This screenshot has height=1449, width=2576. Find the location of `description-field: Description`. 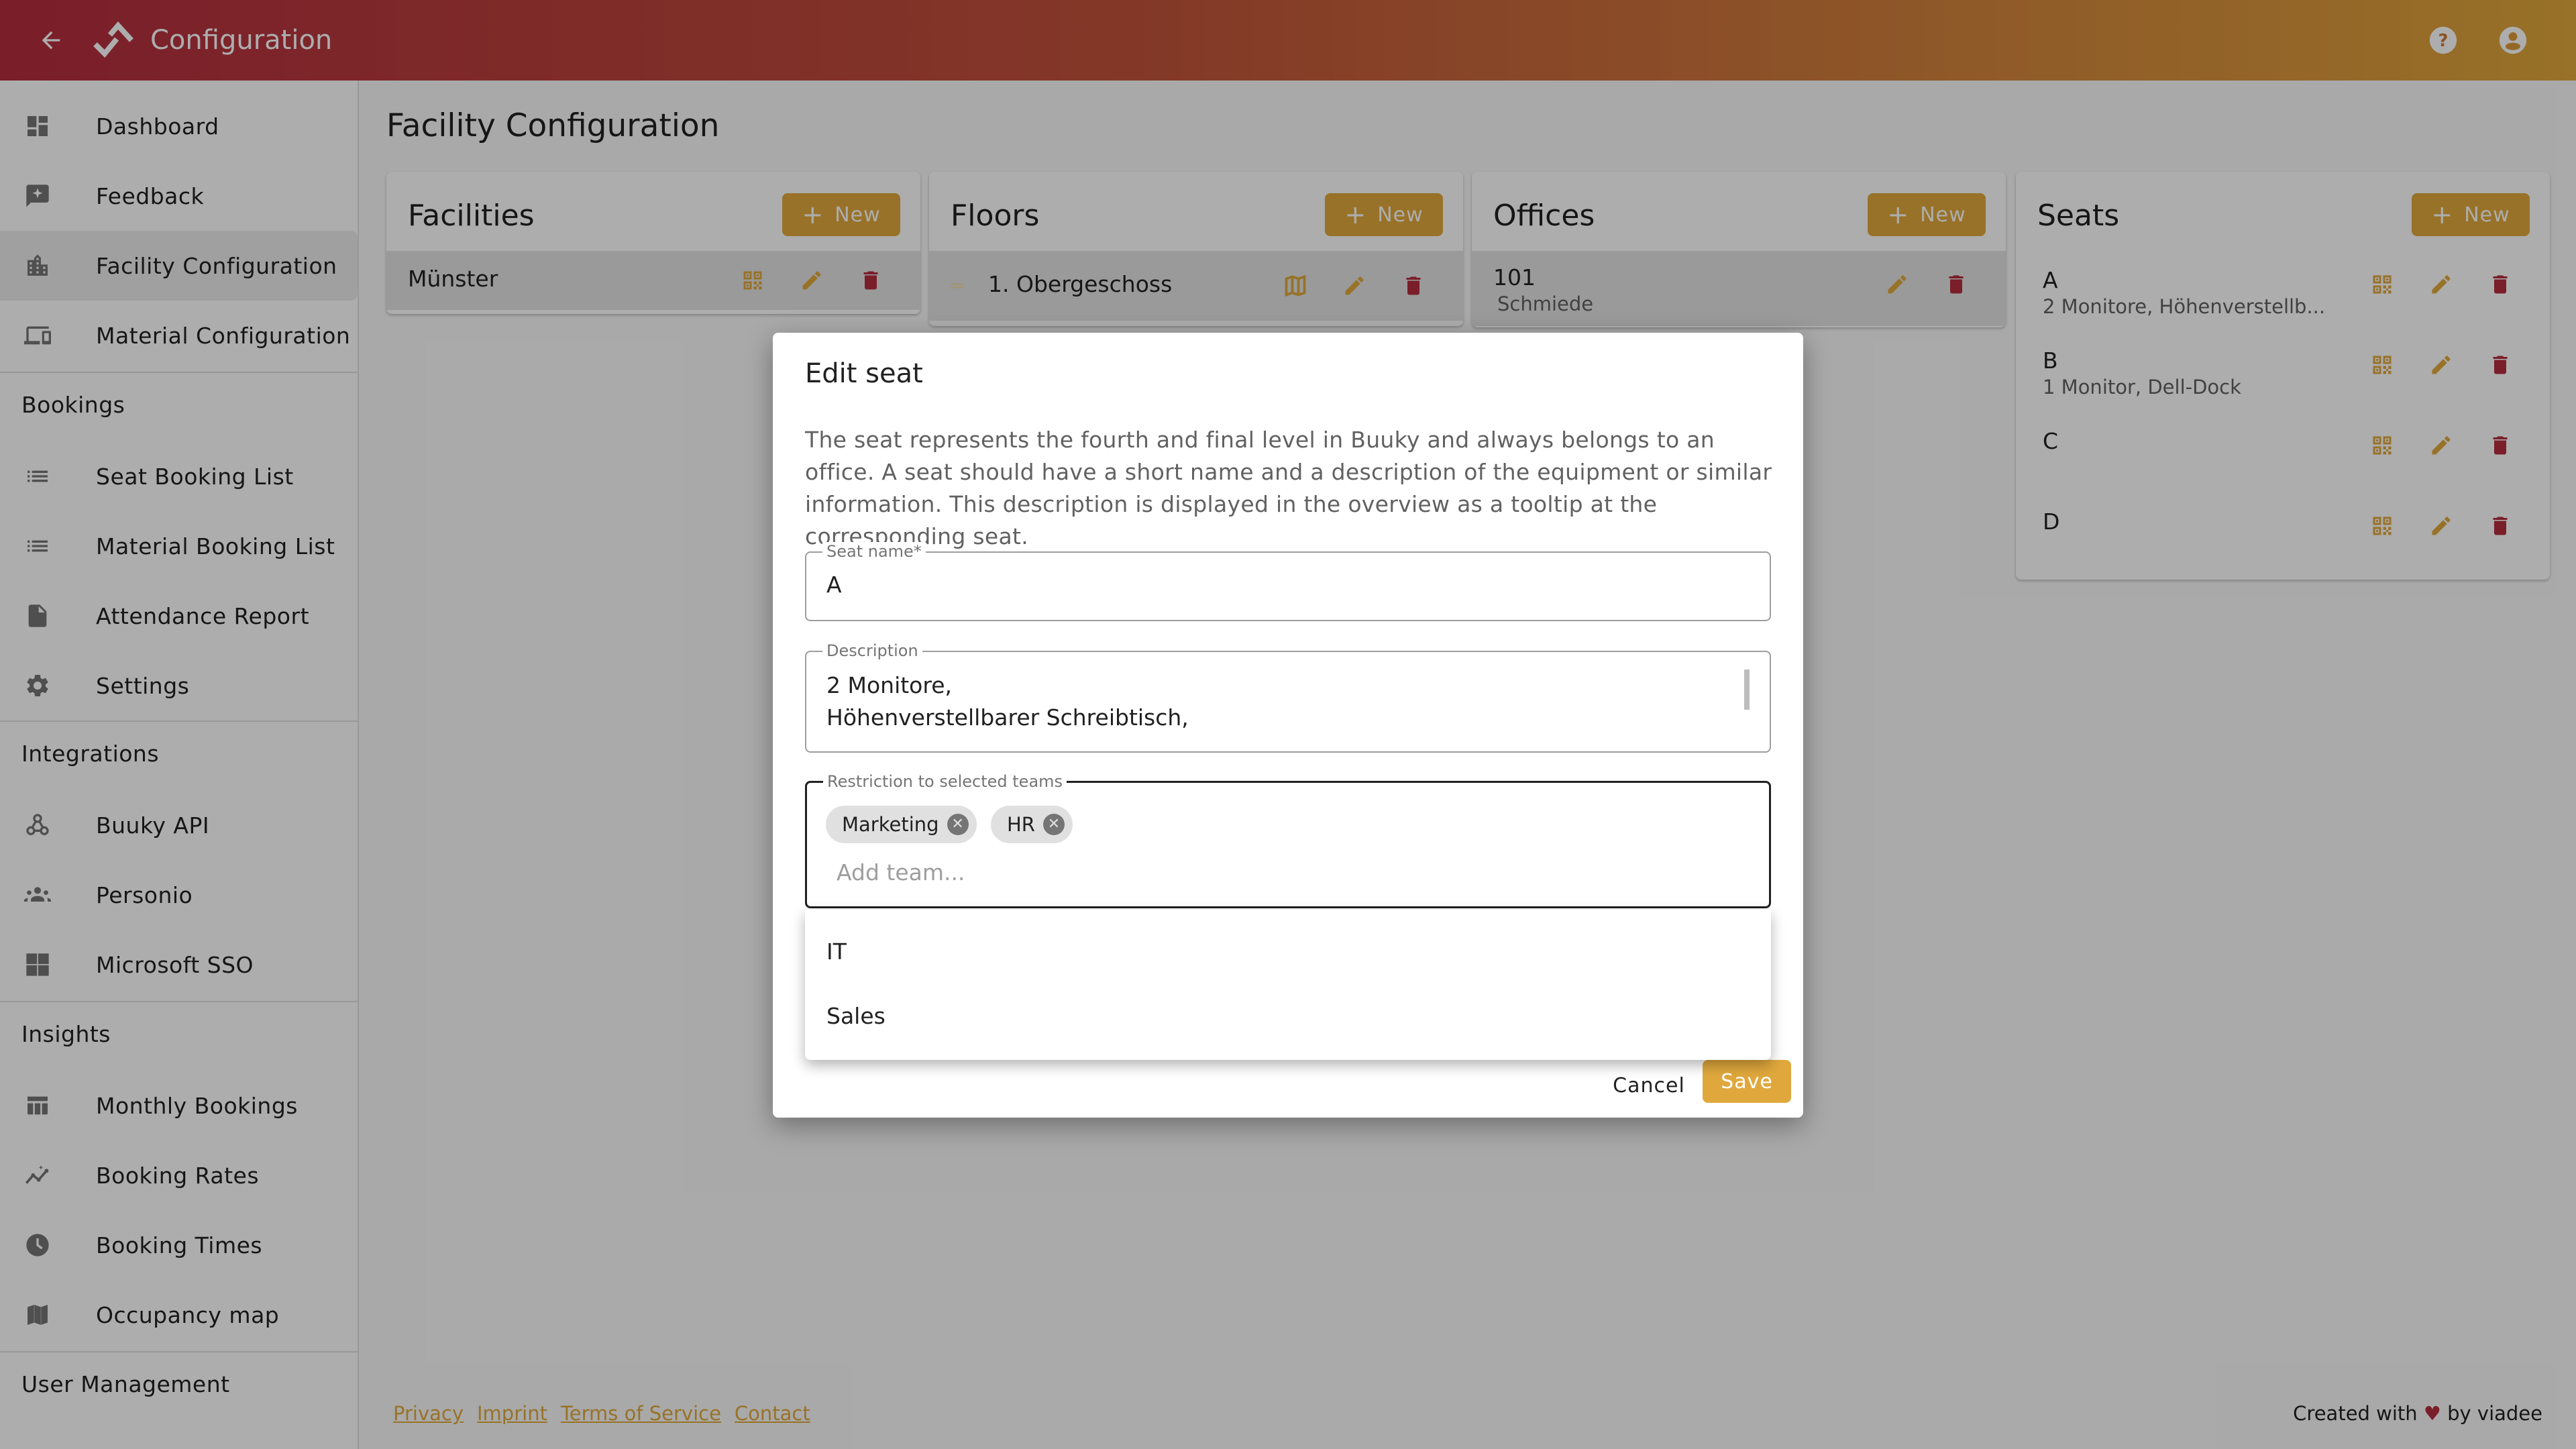

description-field: Description is located at coordinates (1288, 697).